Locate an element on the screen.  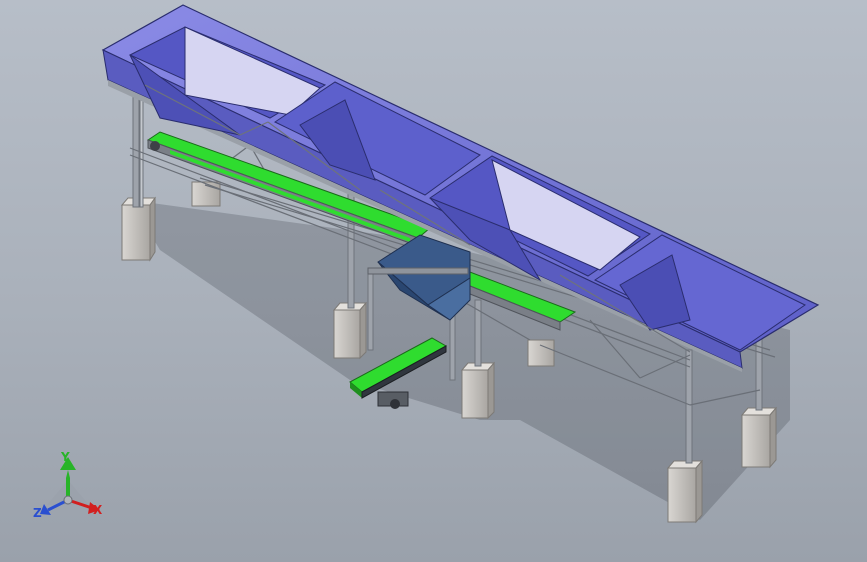
y-axis-label: Y is located at coordinates (65, 457).